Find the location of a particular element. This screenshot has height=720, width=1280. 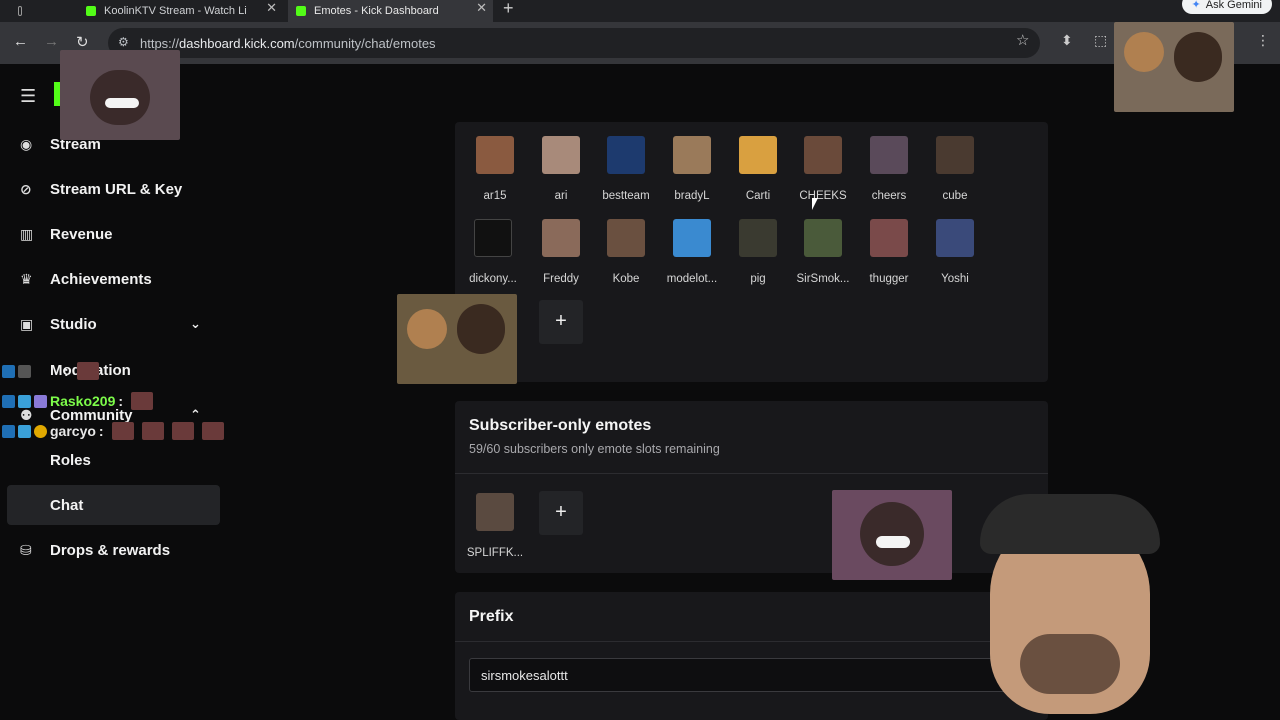

emote-item: cube is located at coordinates (955, 169).